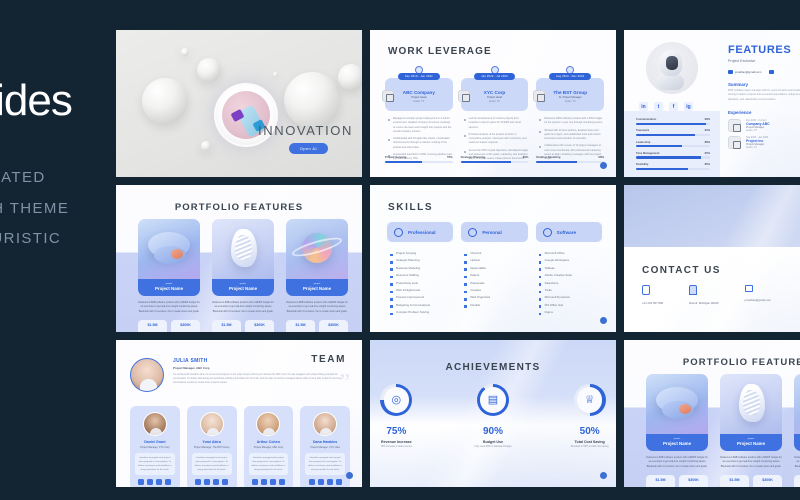 The width and height of the screenshot is (800, 500). Describe the element at coordinates (325, 442) in the screenshot. I see `member-name: Dana Hawkins` at that location.